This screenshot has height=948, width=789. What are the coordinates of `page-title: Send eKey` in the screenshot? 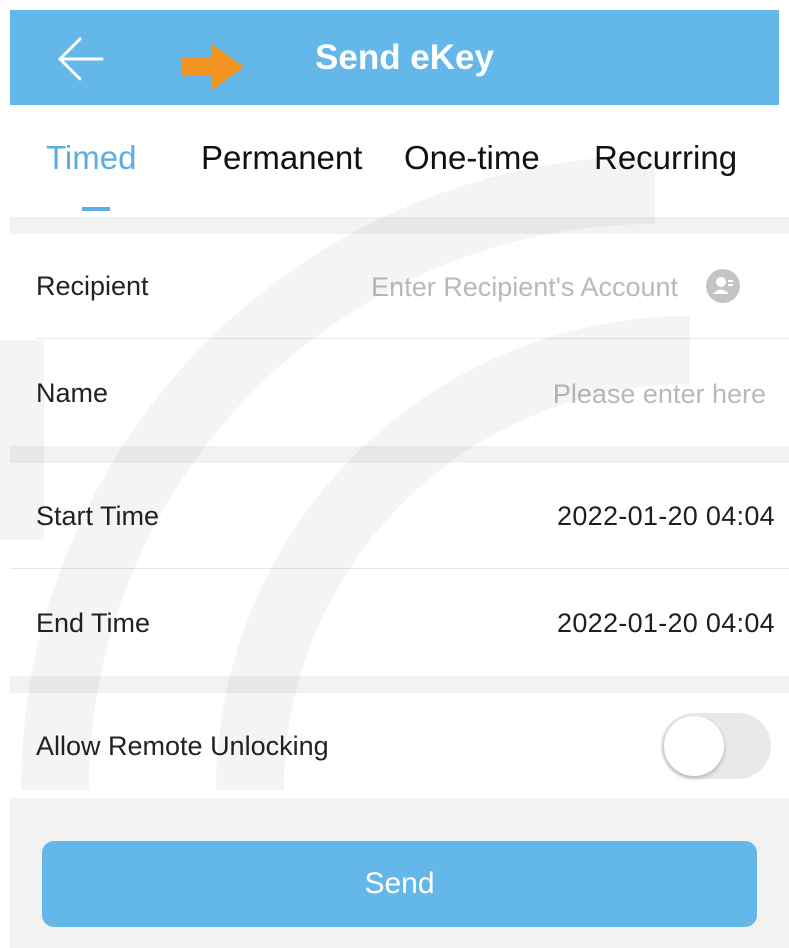 It's located at (404, 57).